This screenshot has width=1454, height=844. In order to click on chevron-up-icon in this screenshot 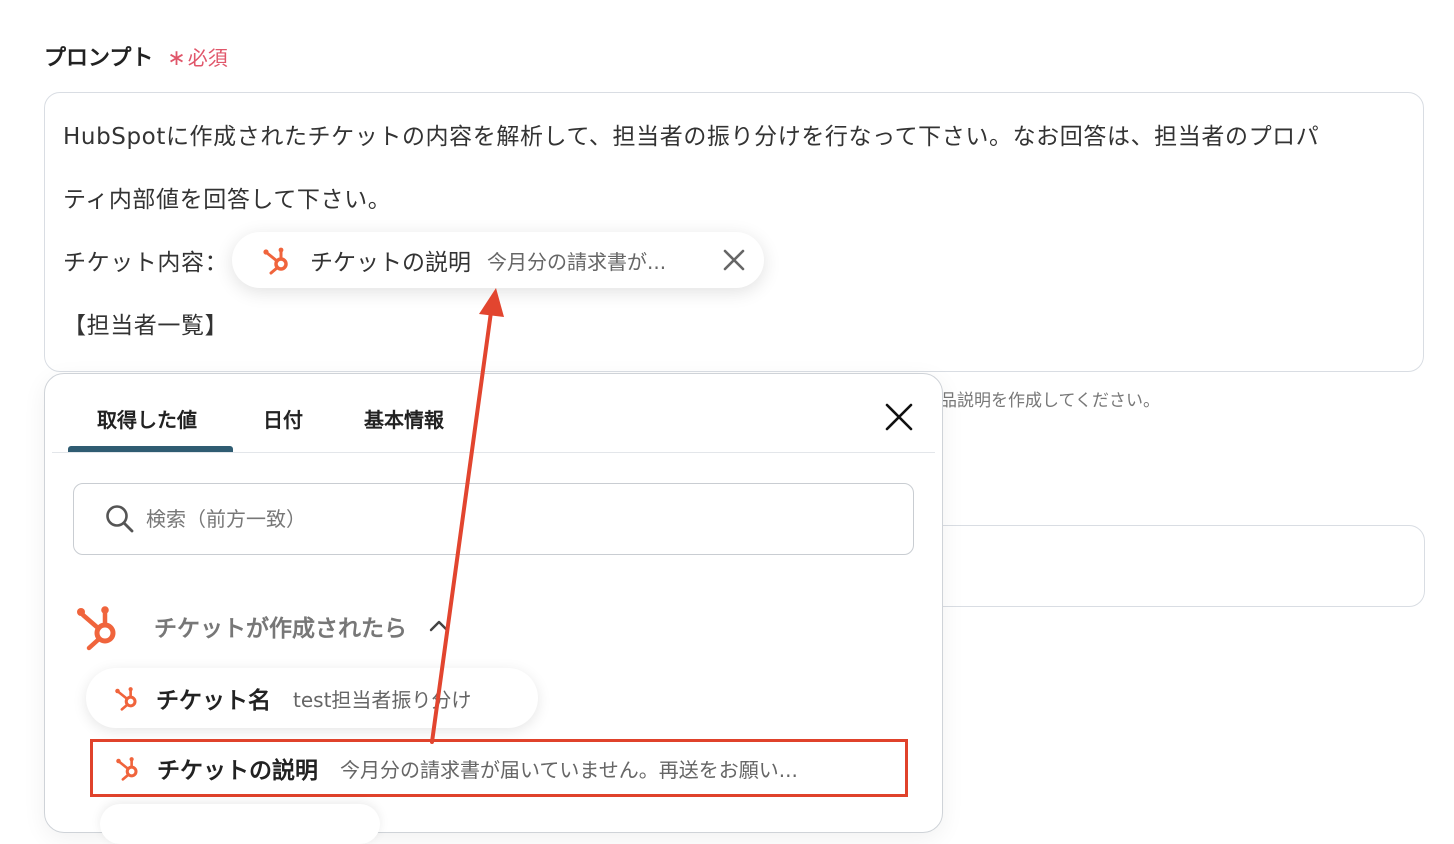, I will do `click(439, 626)`.